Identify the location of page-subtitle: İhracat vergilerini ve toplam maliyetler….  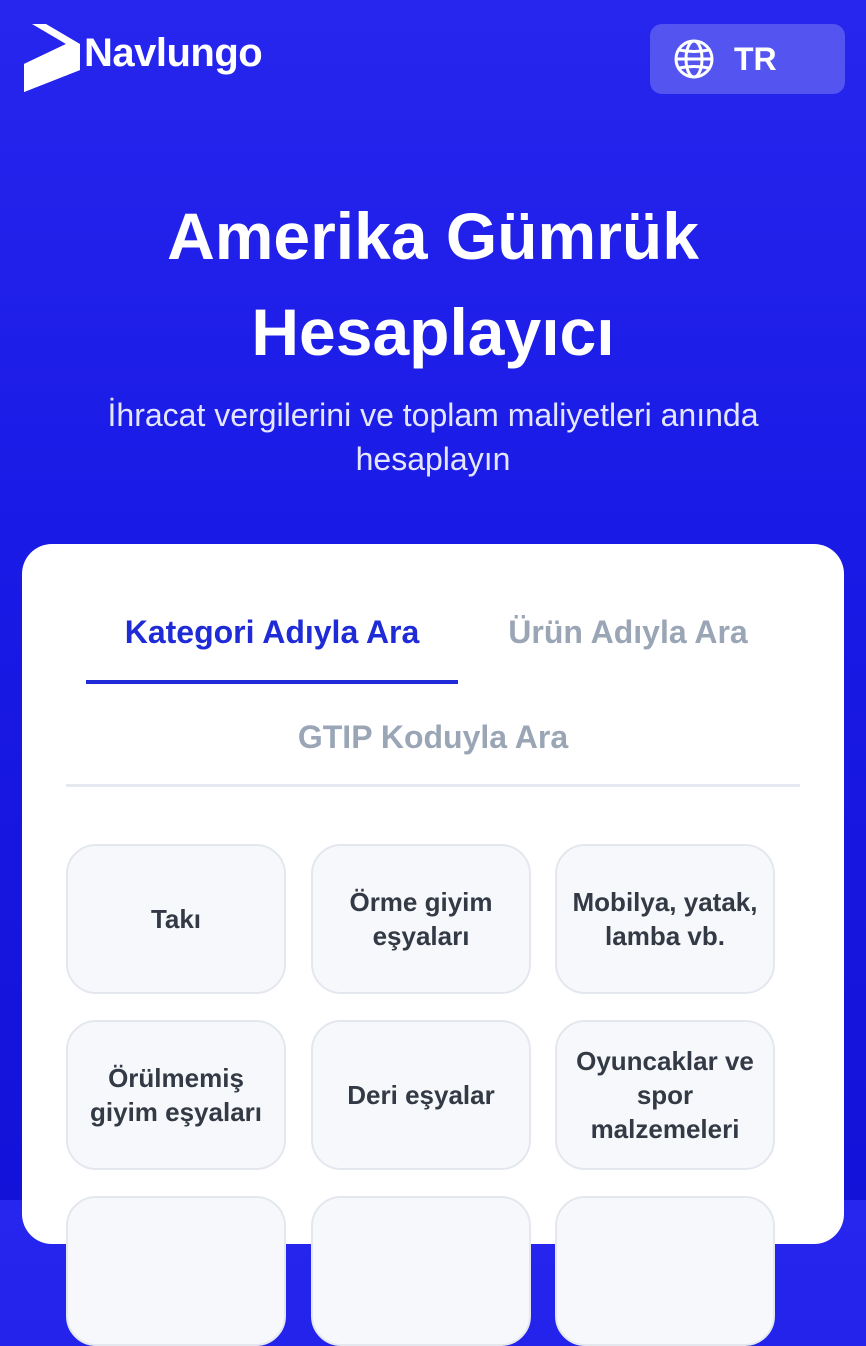
(433, 437).